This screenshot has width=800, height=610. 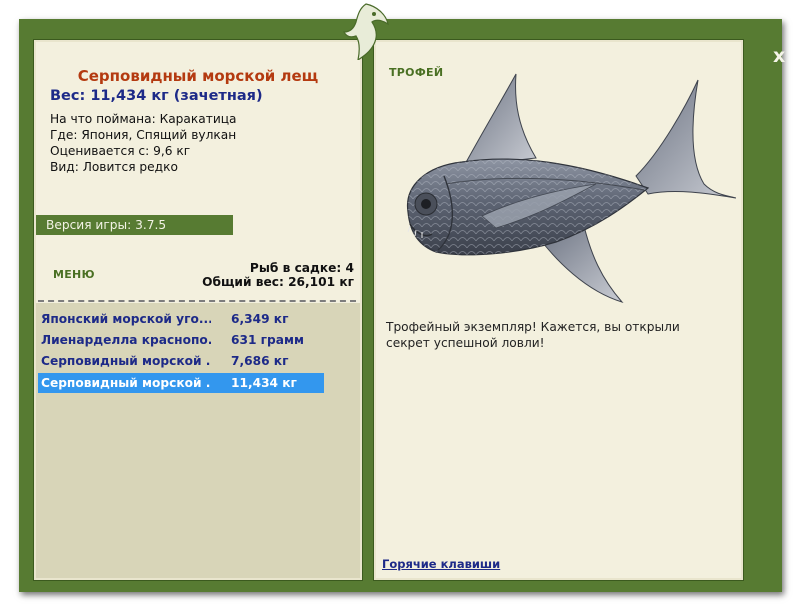 What do you see at coordinates (301, 268) in the screenshot?
I see `keepnet-count: Рыб в садке: 4` at bounding box center [301, 268].